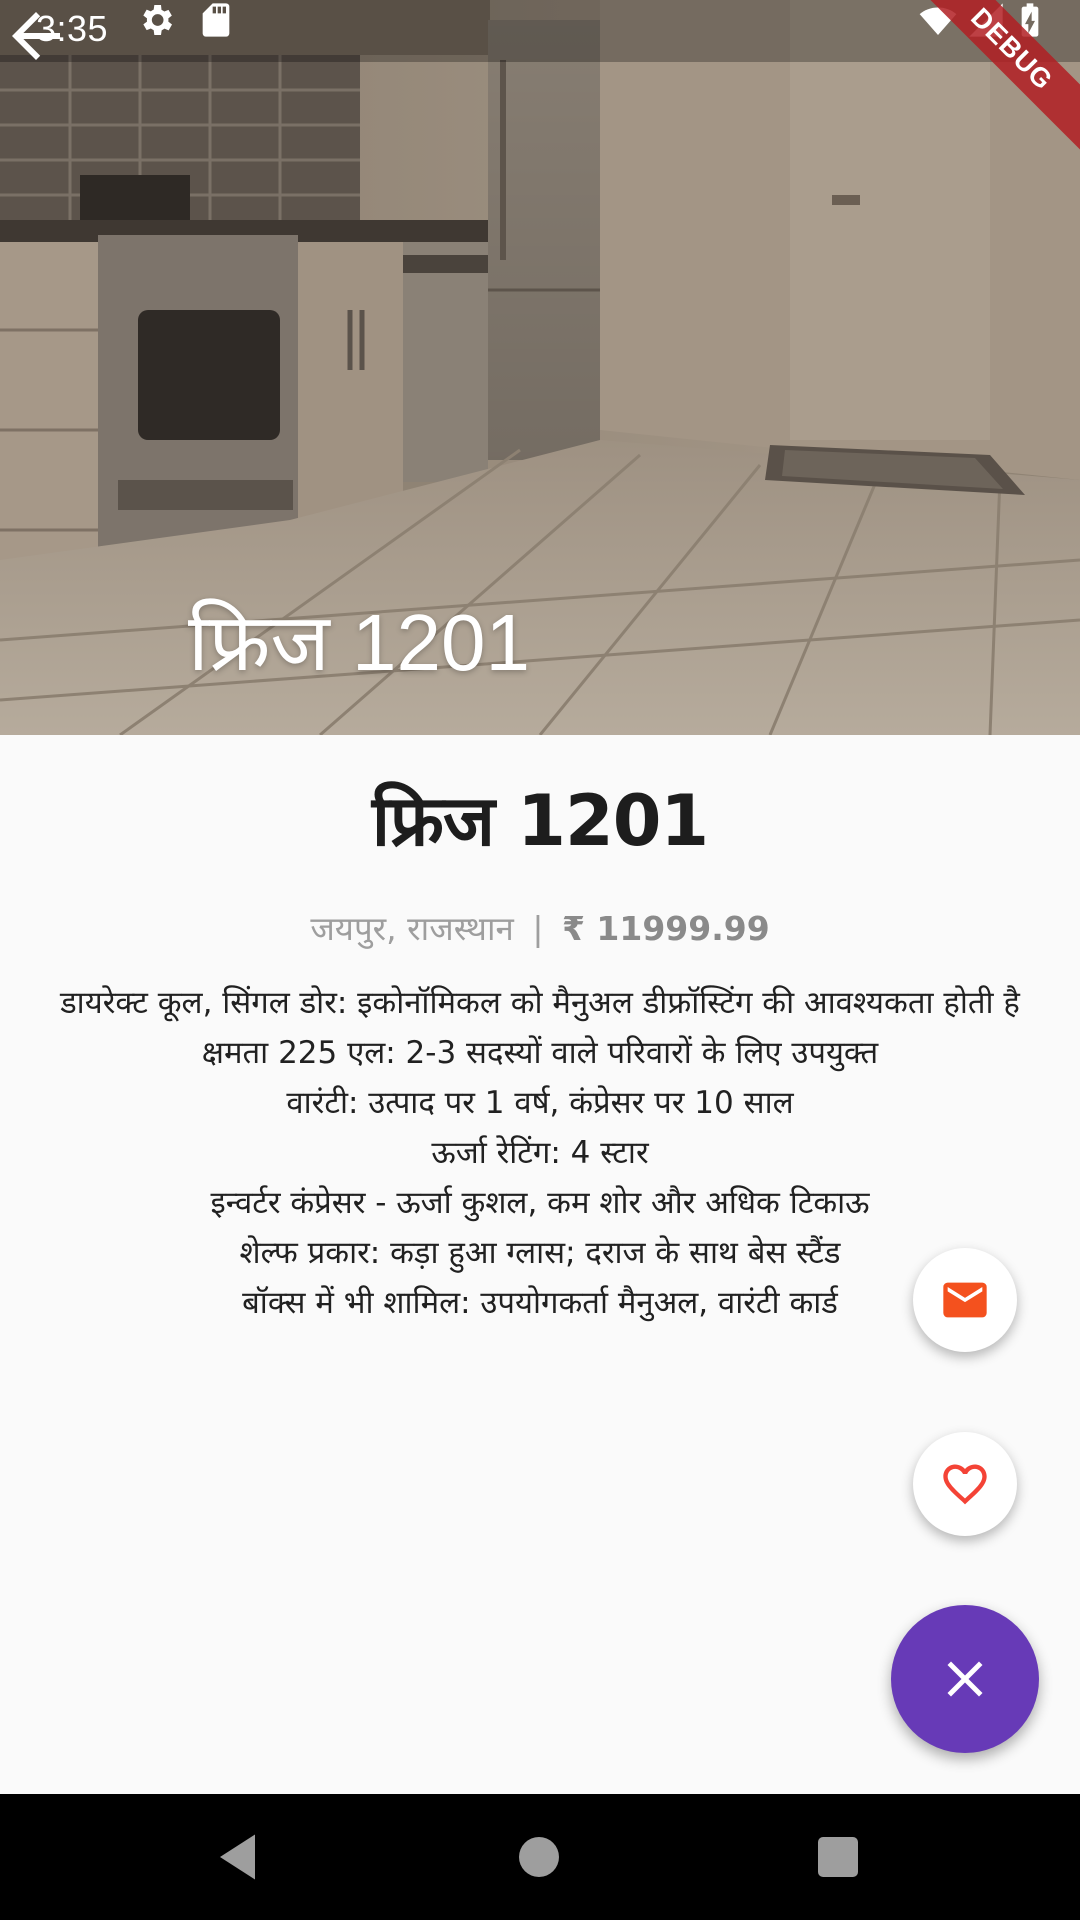 This screenshot has width=1080, height=1920. What do you see at coordinates (665, 928) in the screenshot?
I see `product-price: ₹ 11999.99` at bounding box center [665, 928].